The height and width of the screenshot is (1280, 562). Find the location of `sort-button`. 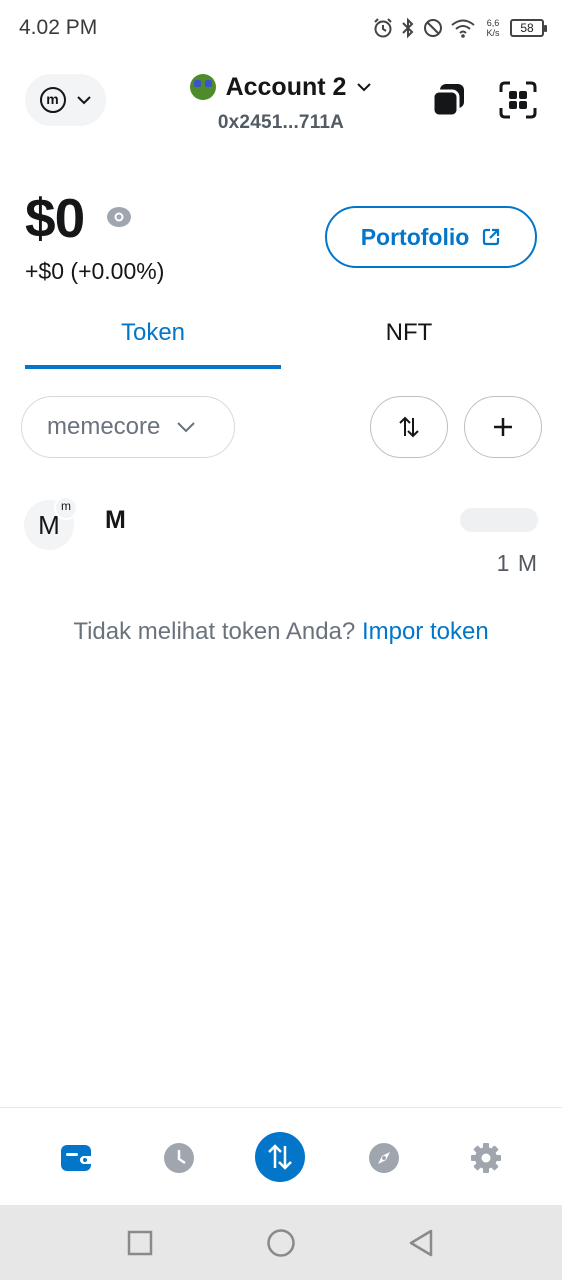

sort-button is located at coordinates (409, 427).